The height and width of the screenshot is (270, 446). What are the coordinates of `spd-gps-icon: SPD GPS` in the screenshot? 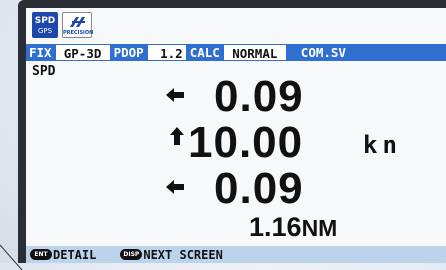 It's located at (45, 25).